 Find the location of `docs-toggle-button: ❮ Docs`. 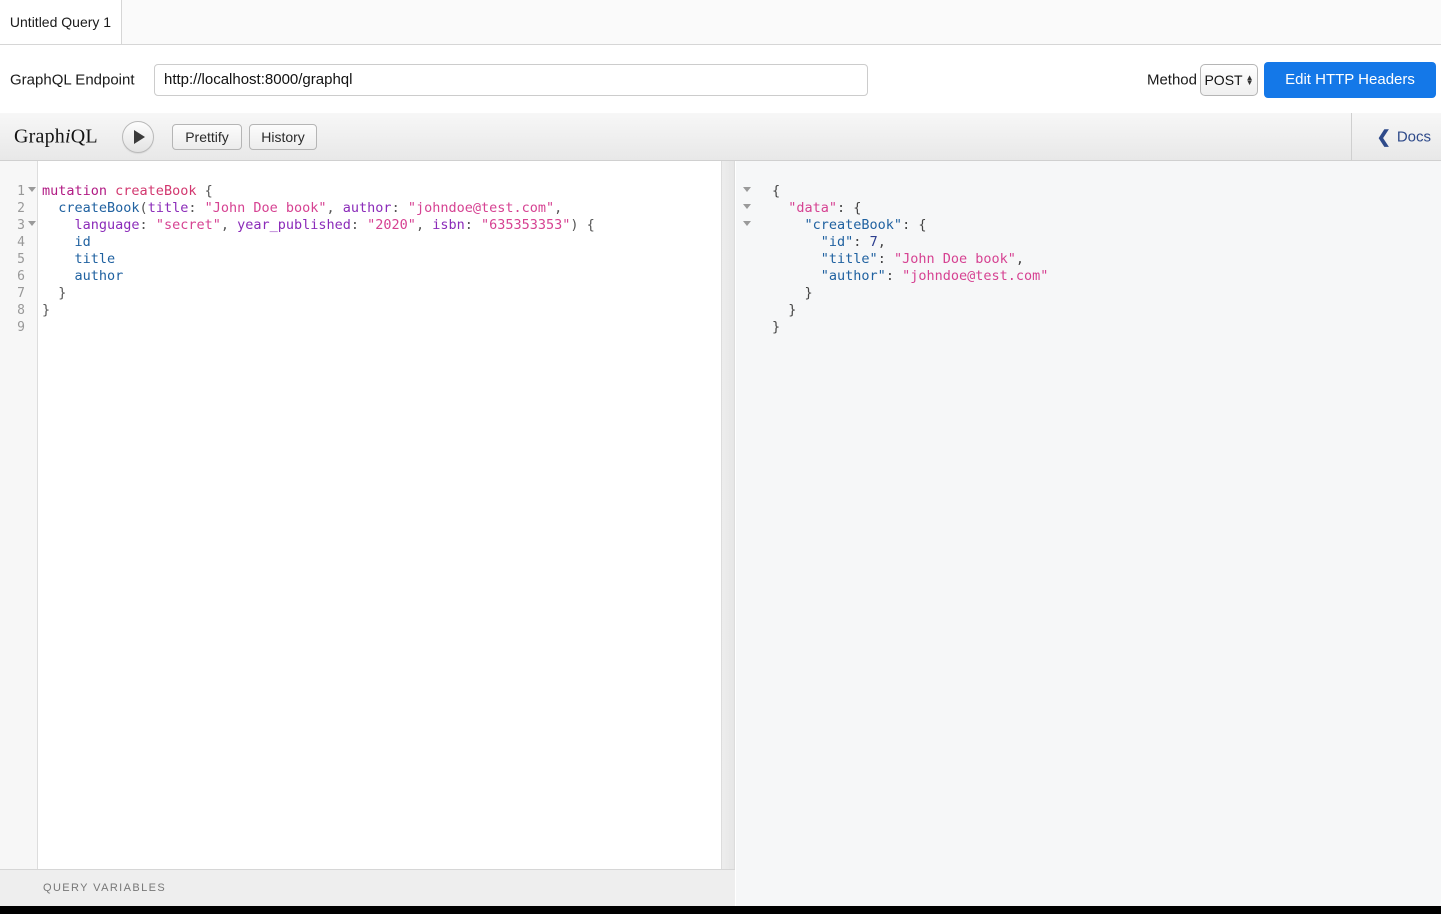

docs-toggle-button: ❮ Docs is located at coordinates (1404, 136).